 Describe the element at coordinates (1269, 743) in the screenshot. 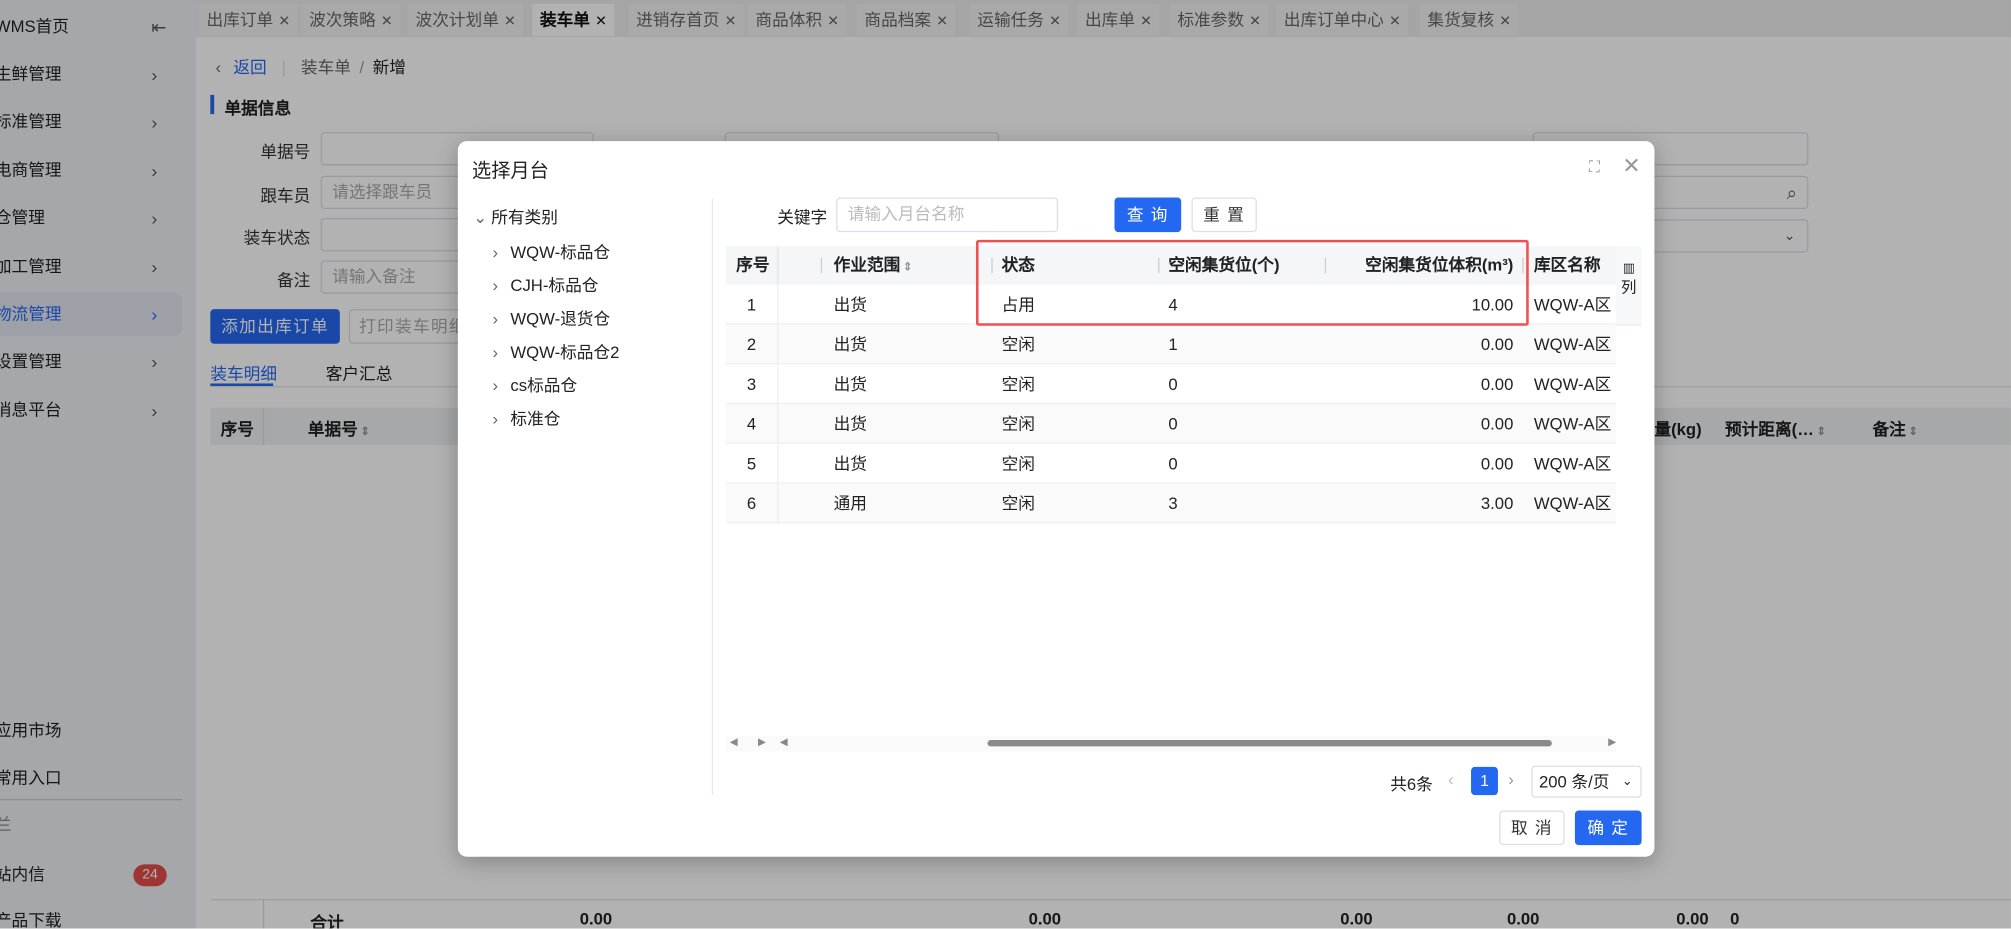

I see `scrollbar-thumb` at that location.